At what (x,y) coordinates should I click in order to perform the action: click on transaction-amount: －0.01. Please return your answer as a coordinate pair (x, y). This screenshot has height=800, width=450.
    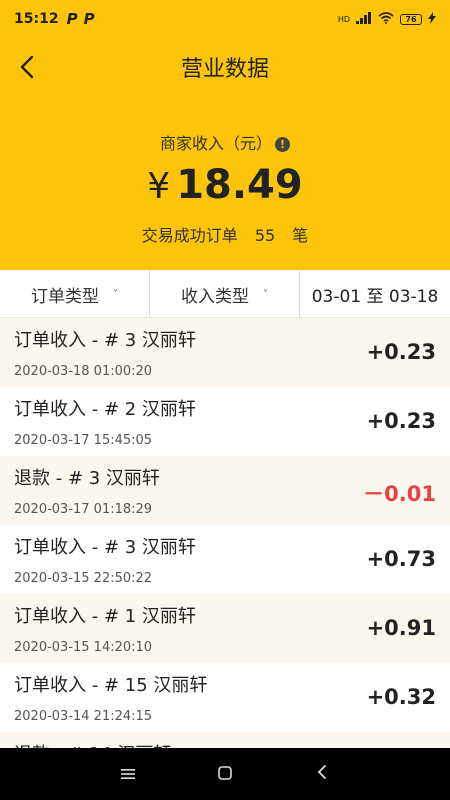
    Looking at the image, I should click on (399, 494).